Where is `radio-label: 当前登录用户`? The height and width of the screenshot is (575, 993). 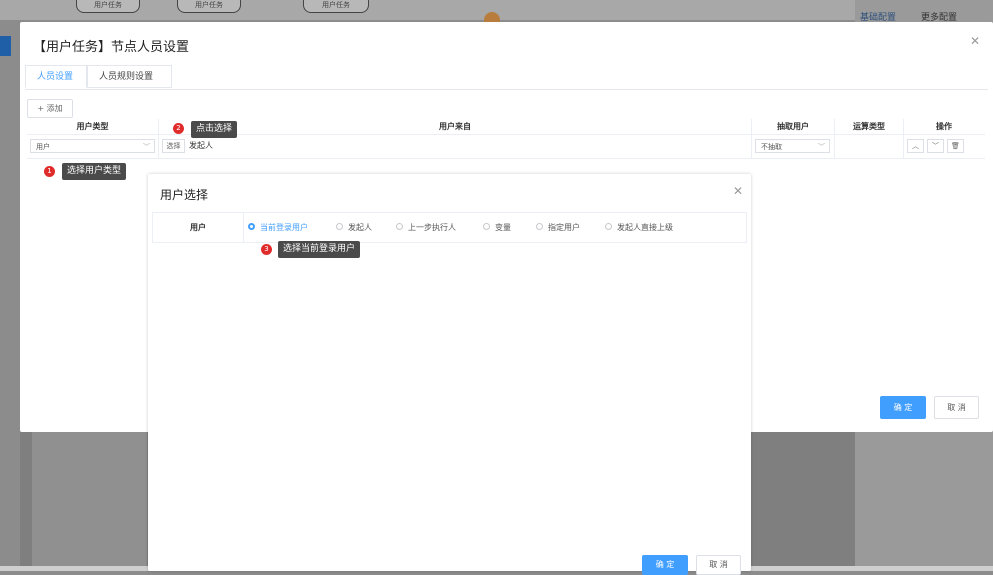 radio-label: 当前登录用户 is located at coordinates (284, 227).